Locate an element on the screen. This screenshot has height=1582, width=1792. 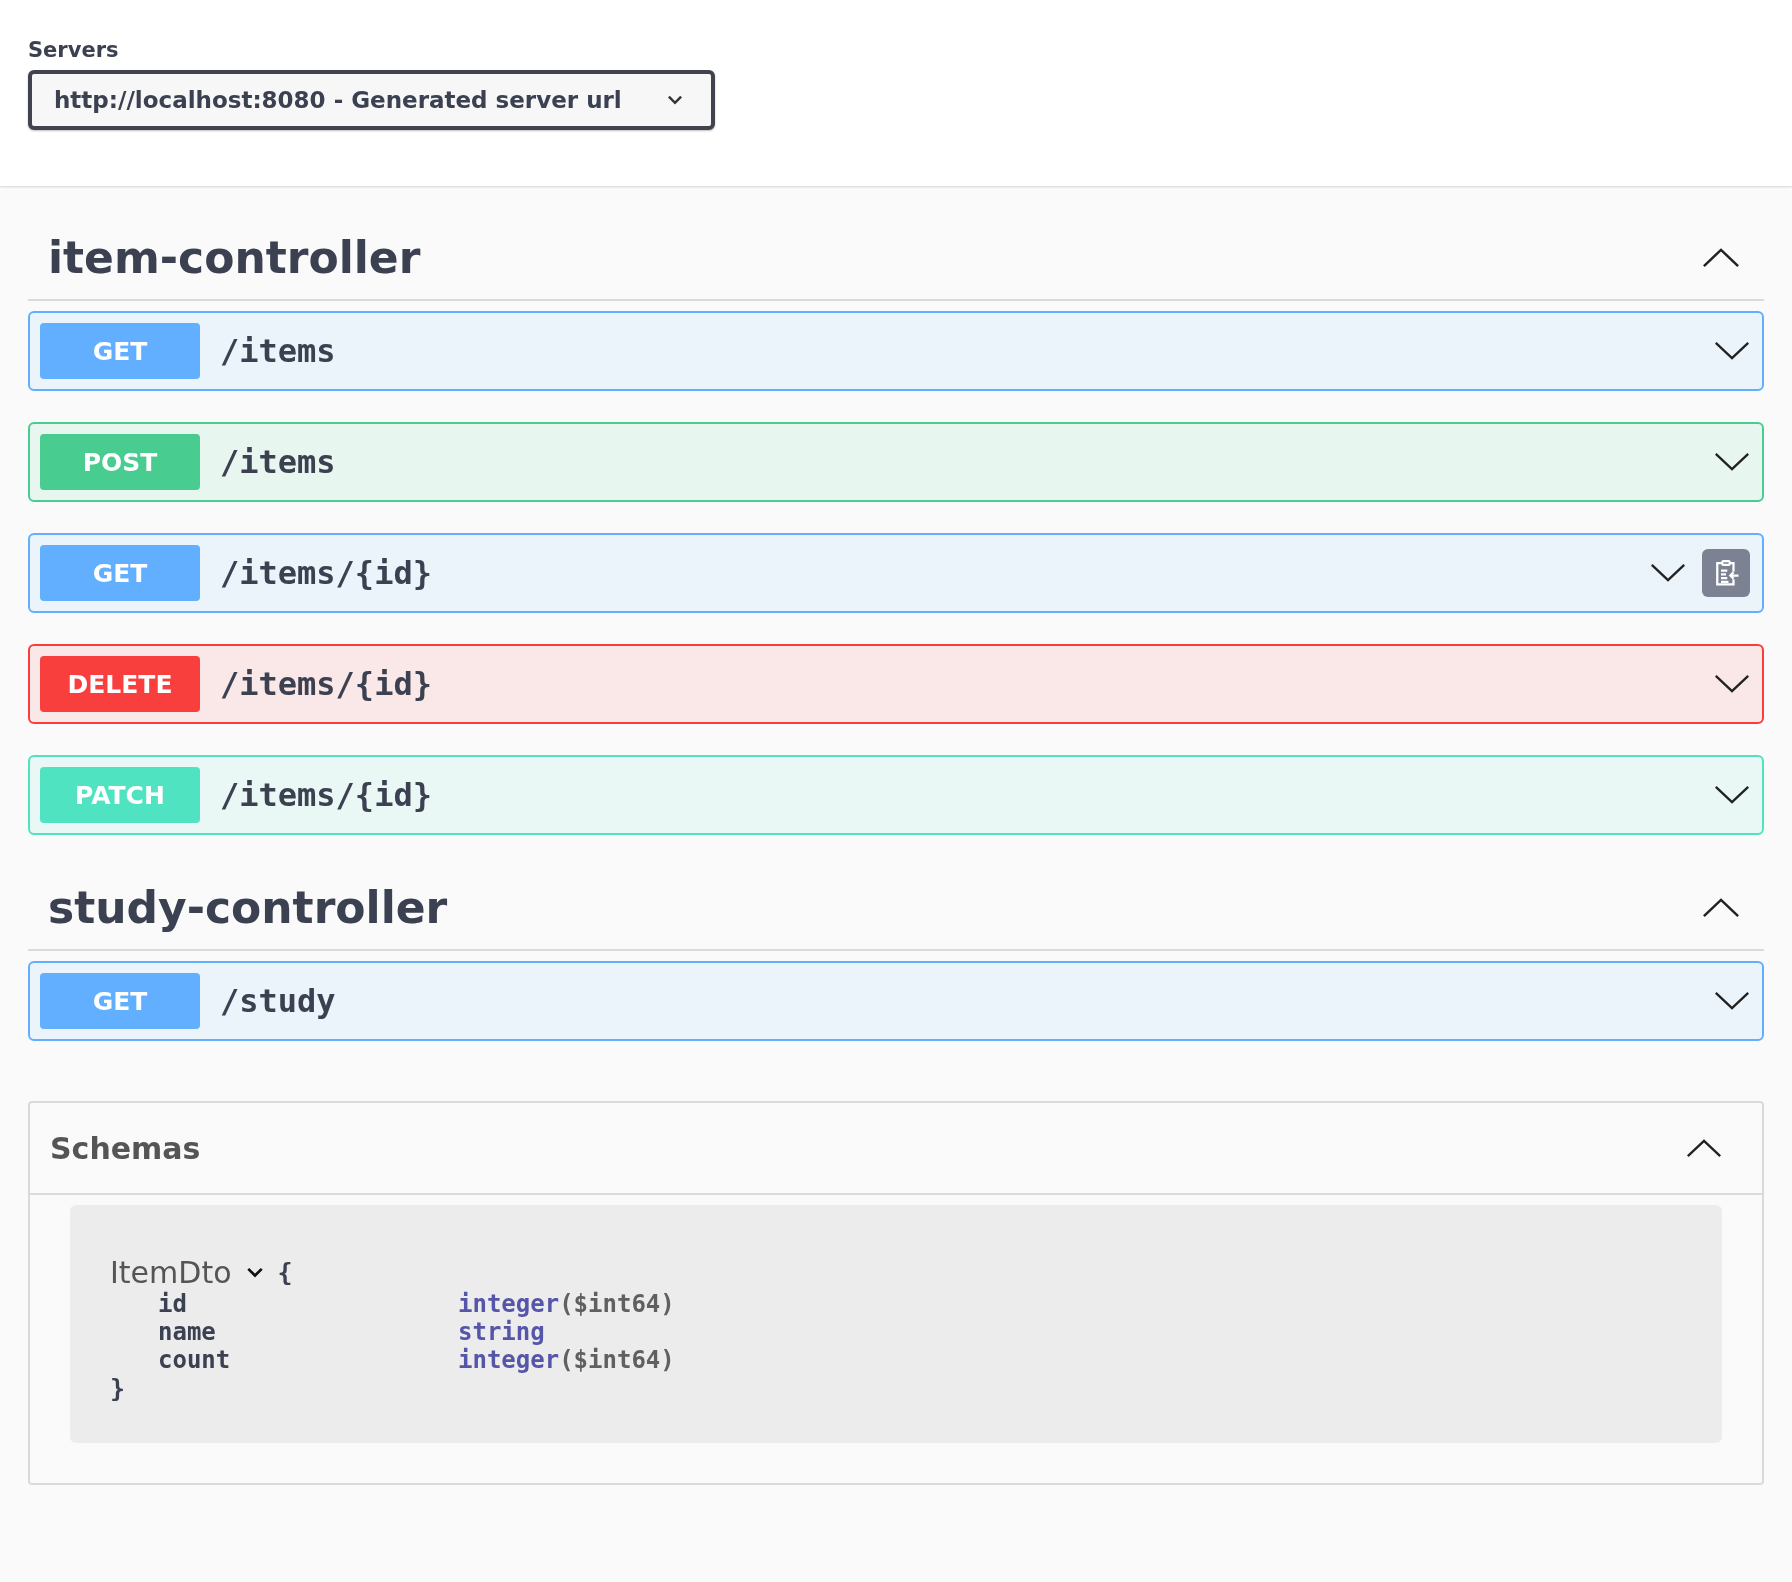
server-select: http://localhost:8080 - Generated server url is located at coordinates (371, 100).